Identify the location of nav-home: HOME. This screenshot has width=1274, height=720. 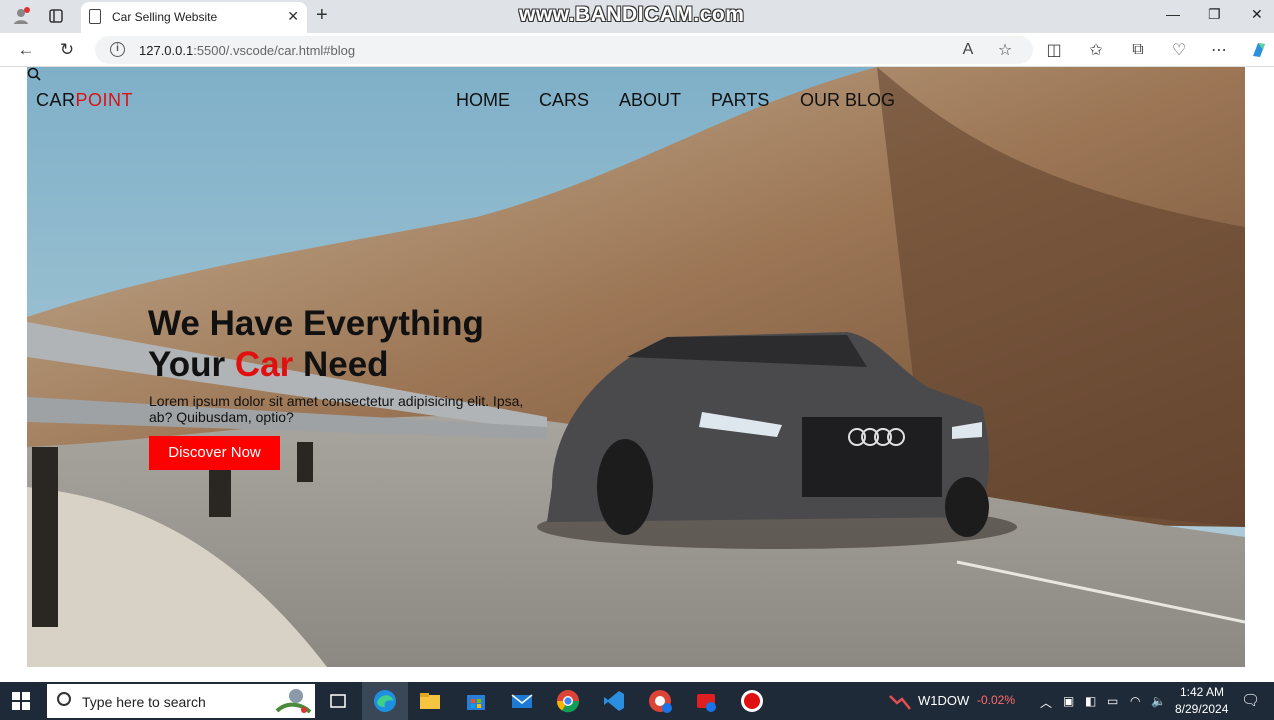
(483, 100).